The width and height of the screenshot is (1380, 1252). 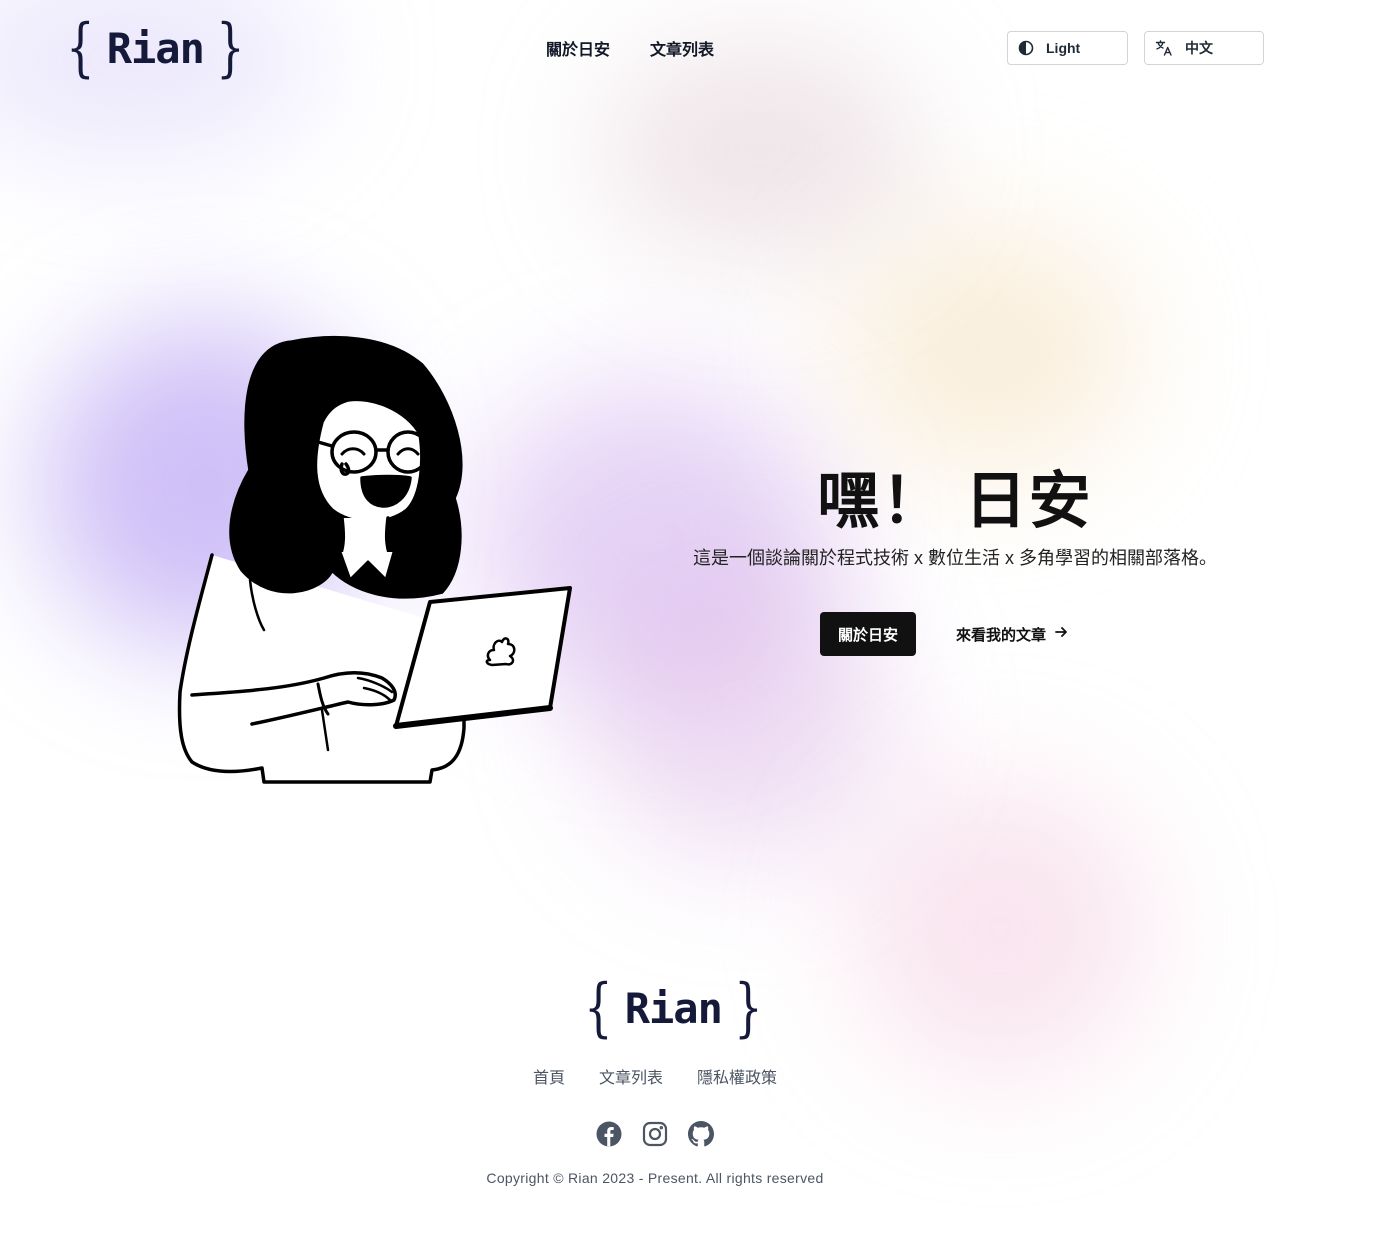 I want to click on instagram-icon, so click(x=655, y=1134).